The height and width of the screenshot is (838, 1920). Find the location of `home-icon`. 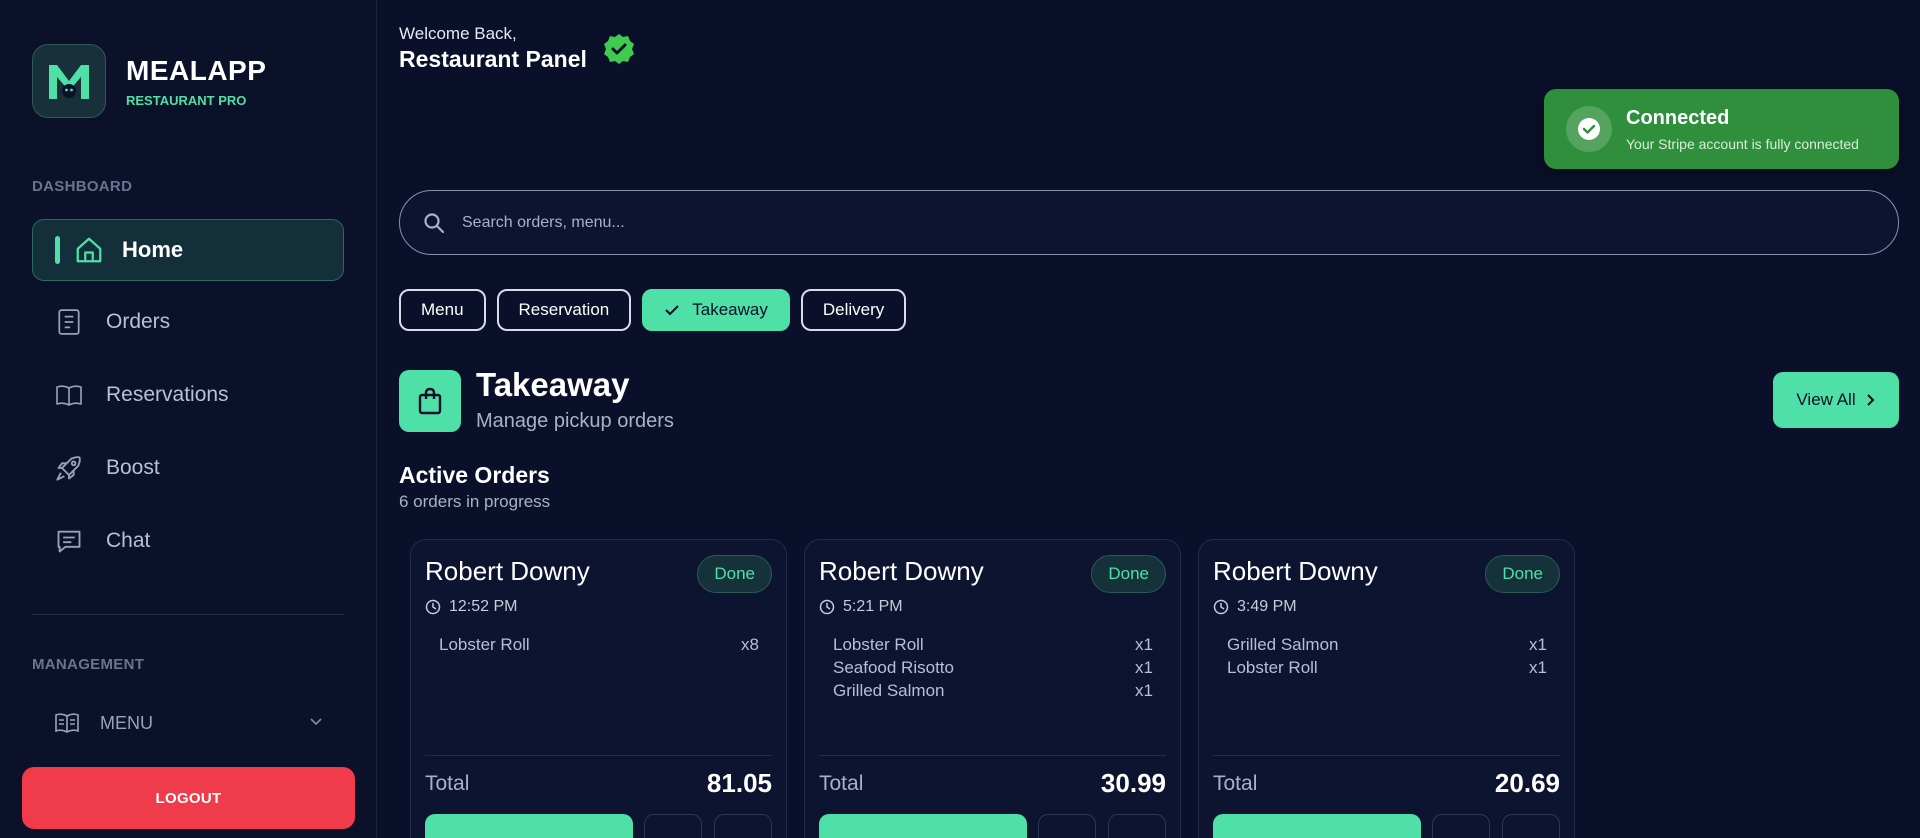

home-icon is located at coordinates (89, 250).